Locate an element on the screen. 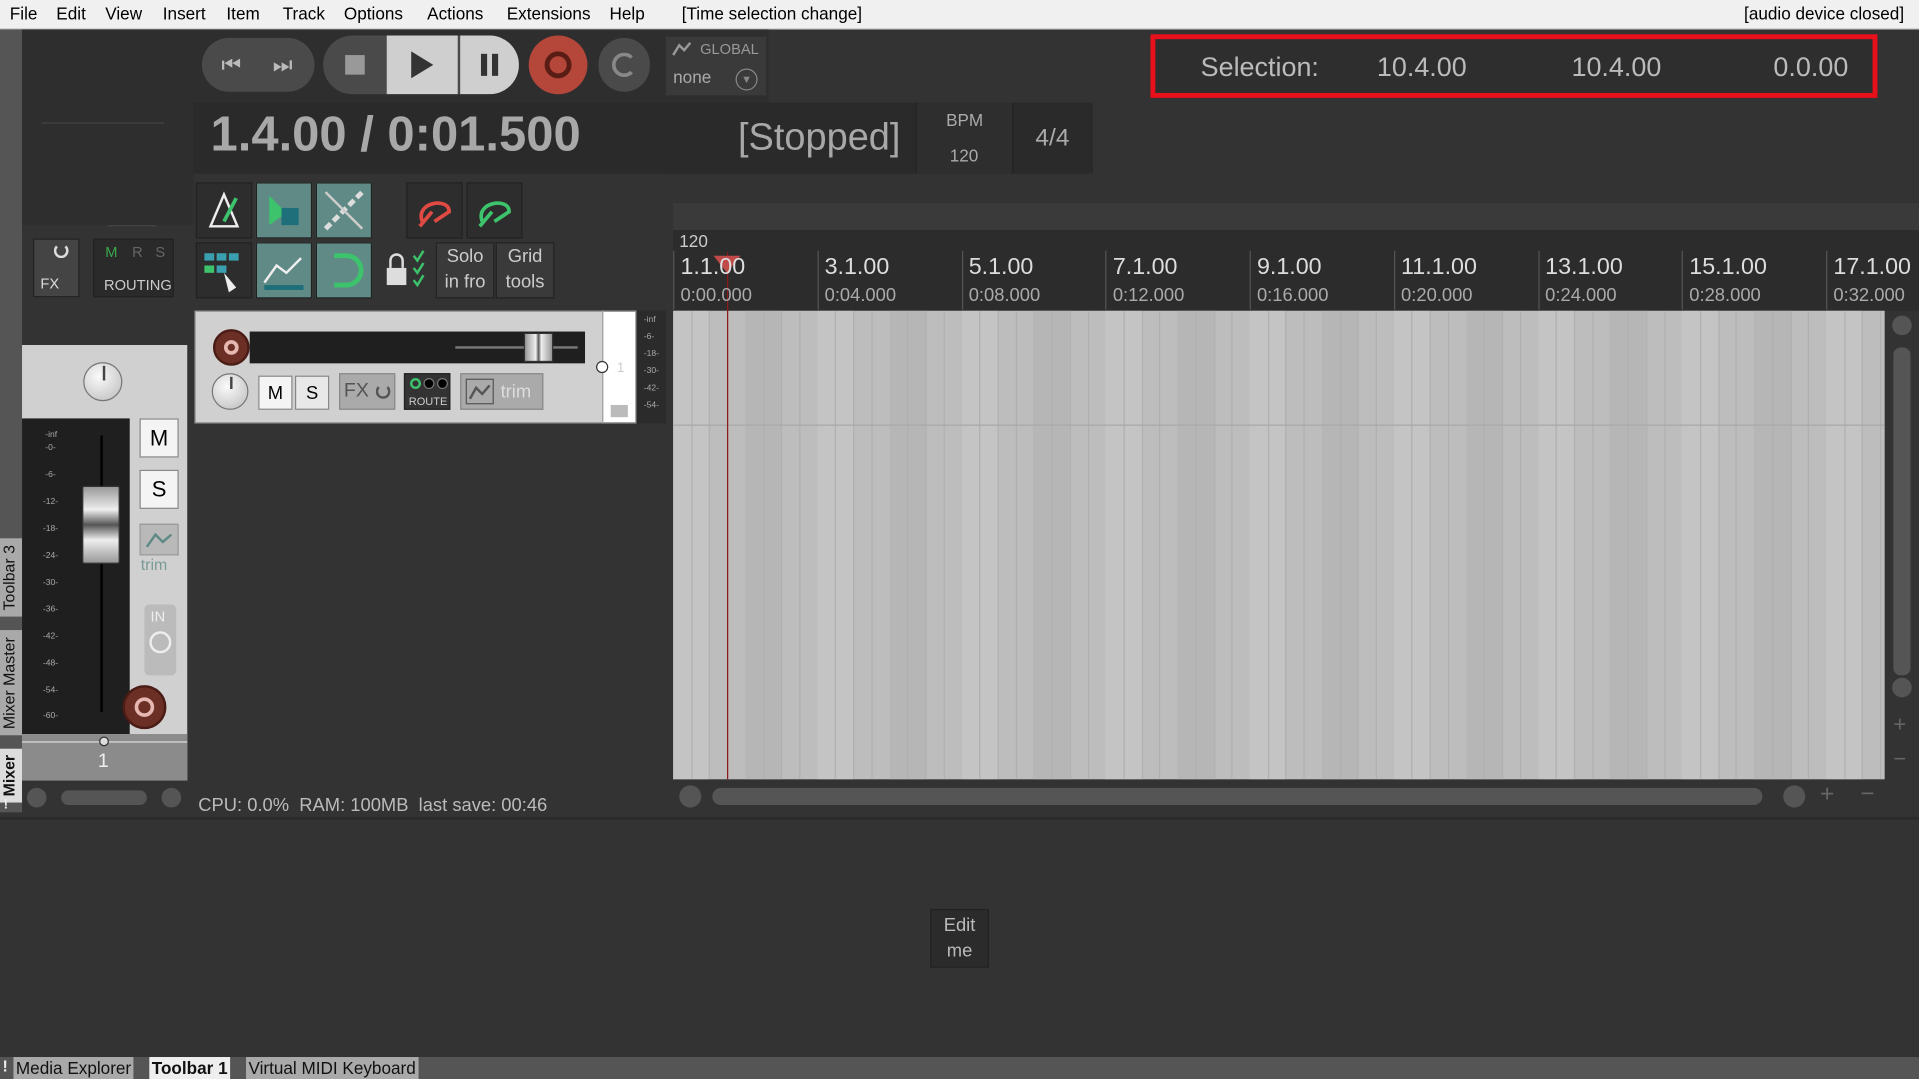  audio-device-status: [audio device closed] is located at coordinates (1824, 13).